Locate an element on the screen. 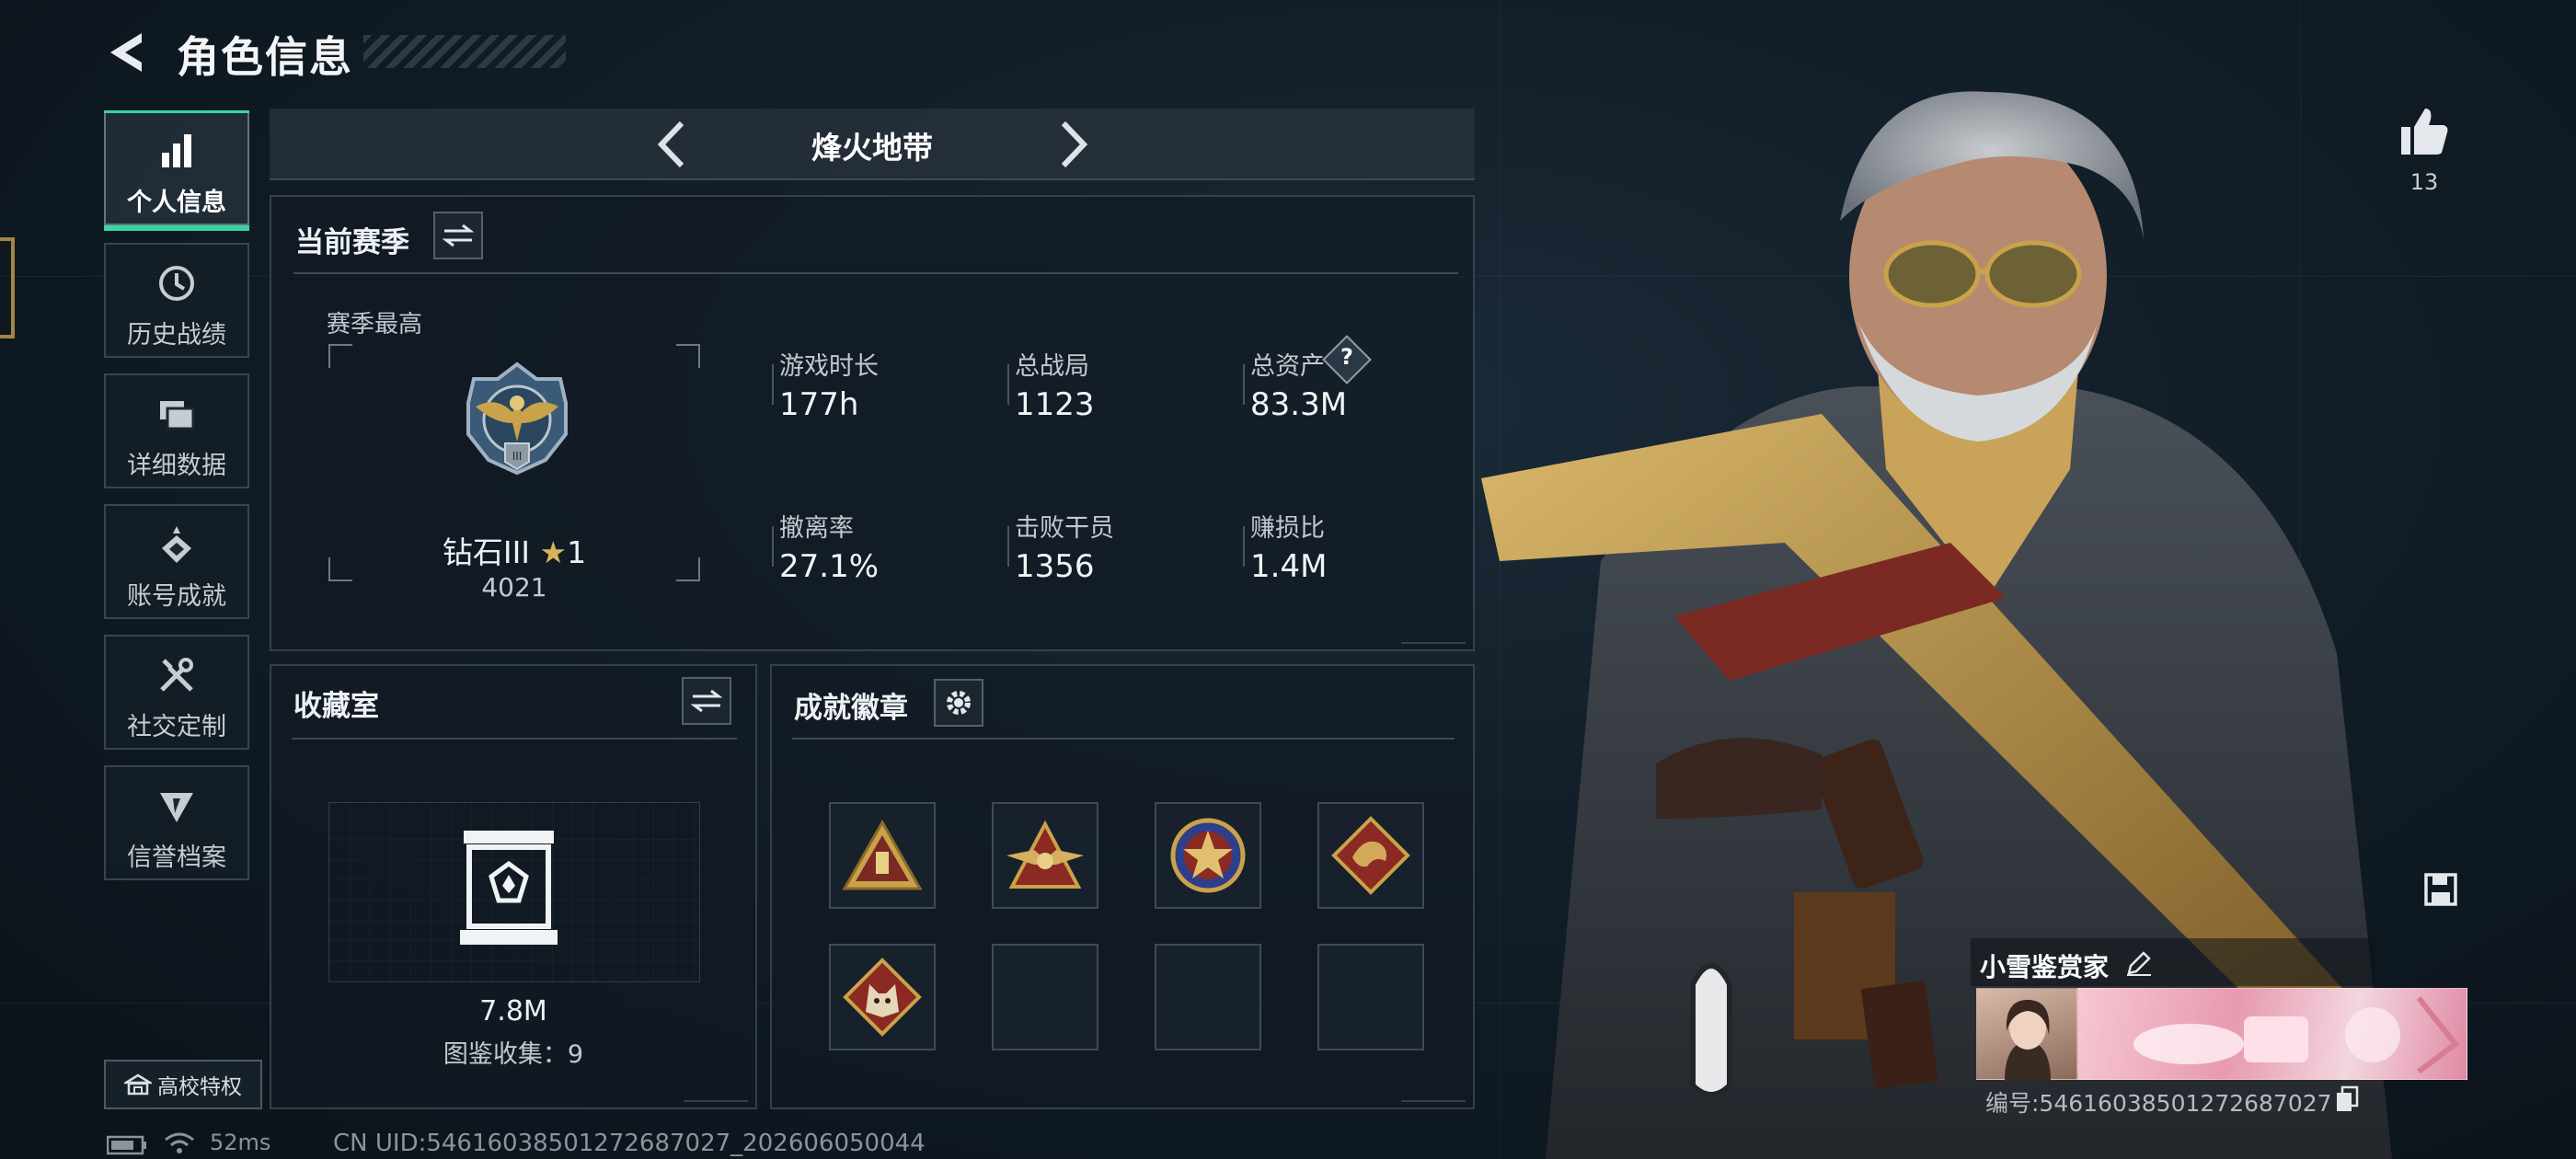 This screenshot has height=1159, width=2576. stat-value: 1123 is located at coordinates (1055, 404).